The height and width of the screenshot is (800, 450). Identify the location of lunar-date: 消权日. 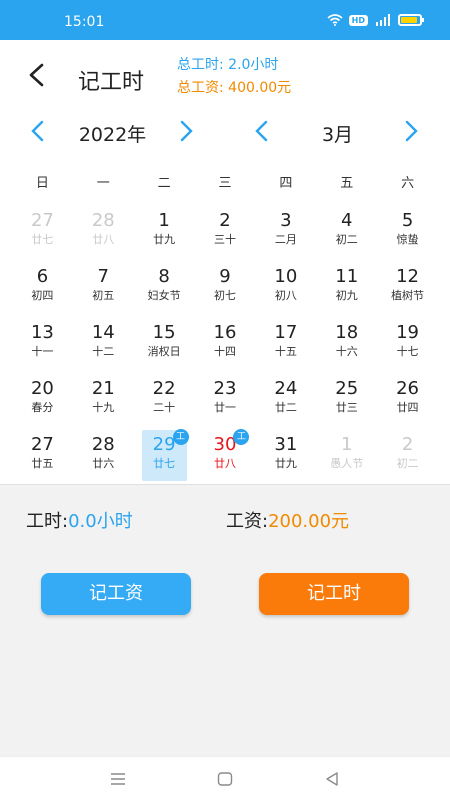
(164, 351).